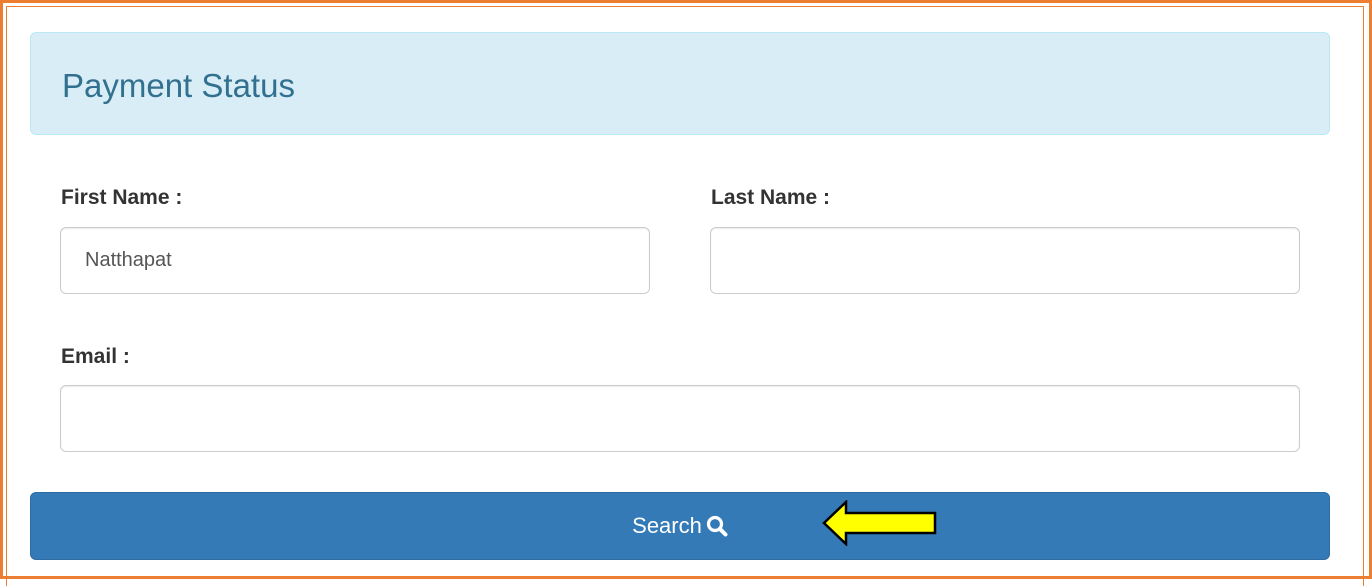 The width and height of the screenshot is (1372, 586). I want to click on arrow-left-icon, so click(879, 523).